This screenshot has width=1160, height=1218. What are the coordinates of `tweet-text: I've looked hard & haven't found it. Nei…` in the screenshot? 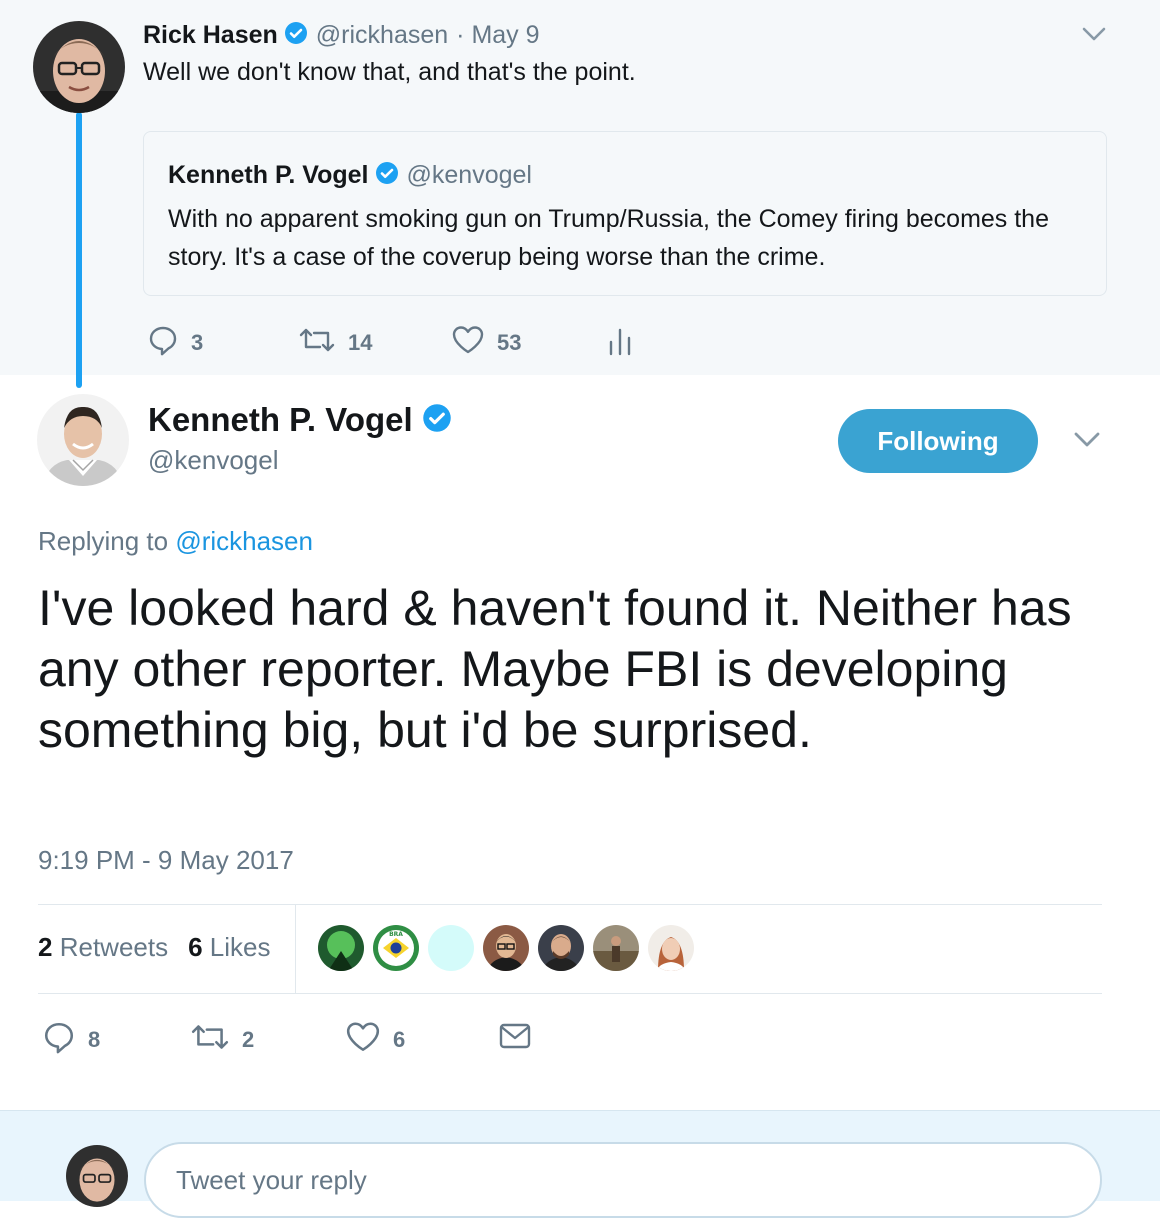 It's located at (555, 669).